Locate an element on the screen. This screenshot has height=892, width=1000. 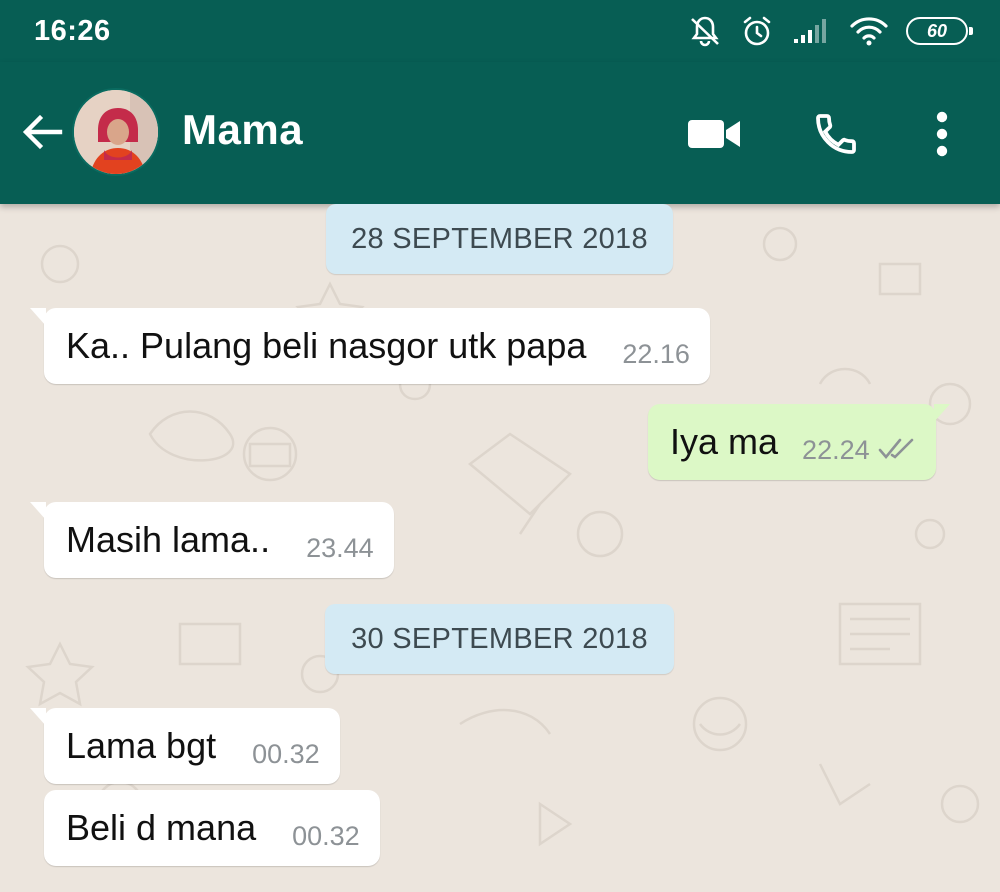
battery-level: 60 is located at coordinates (937, 30).